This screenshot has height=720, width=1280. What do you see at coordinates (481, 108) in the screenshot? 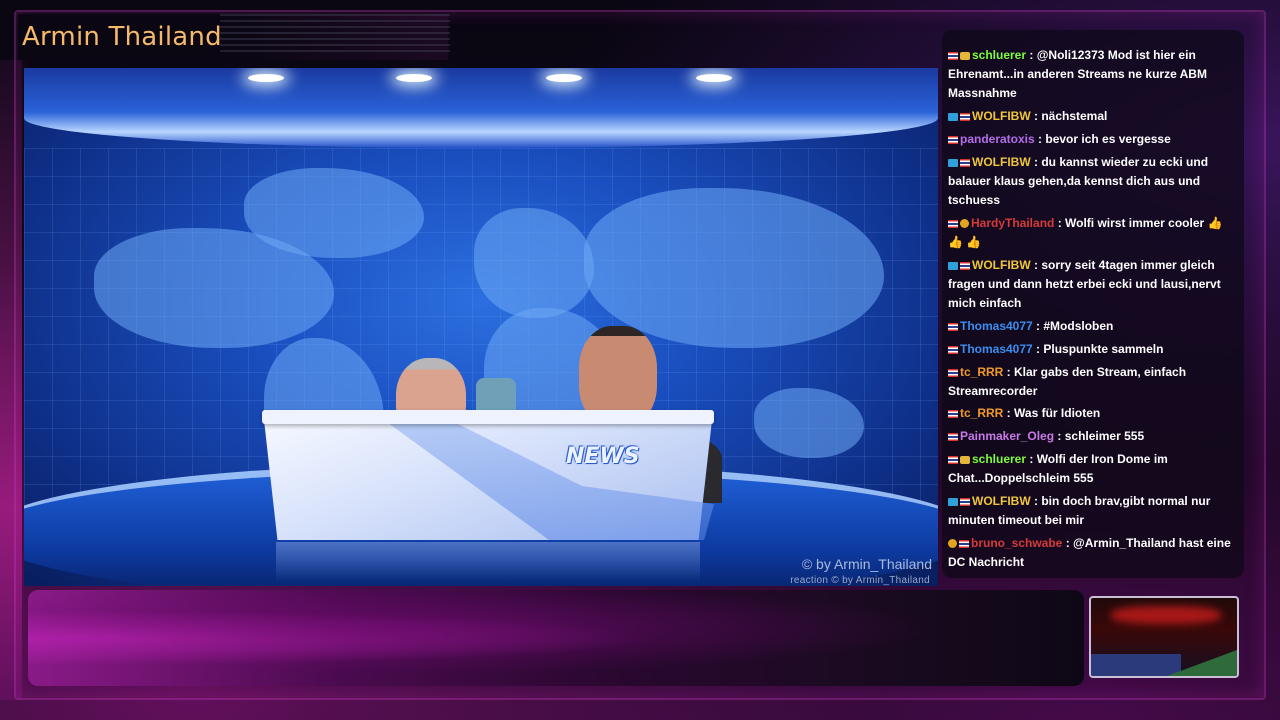
I see `studio-ceiling` at bounding box center [481, 108].